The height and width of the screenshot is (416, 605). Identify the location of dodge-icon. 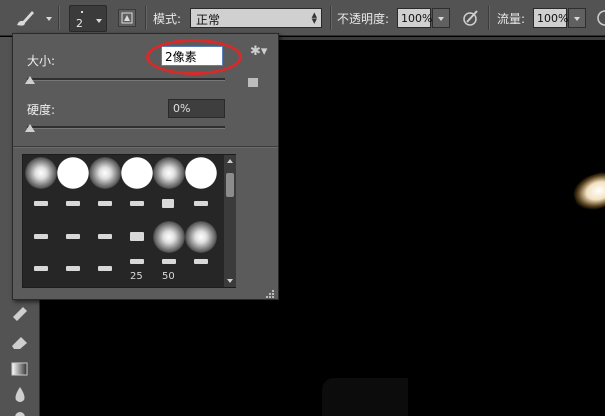
(20, 412).